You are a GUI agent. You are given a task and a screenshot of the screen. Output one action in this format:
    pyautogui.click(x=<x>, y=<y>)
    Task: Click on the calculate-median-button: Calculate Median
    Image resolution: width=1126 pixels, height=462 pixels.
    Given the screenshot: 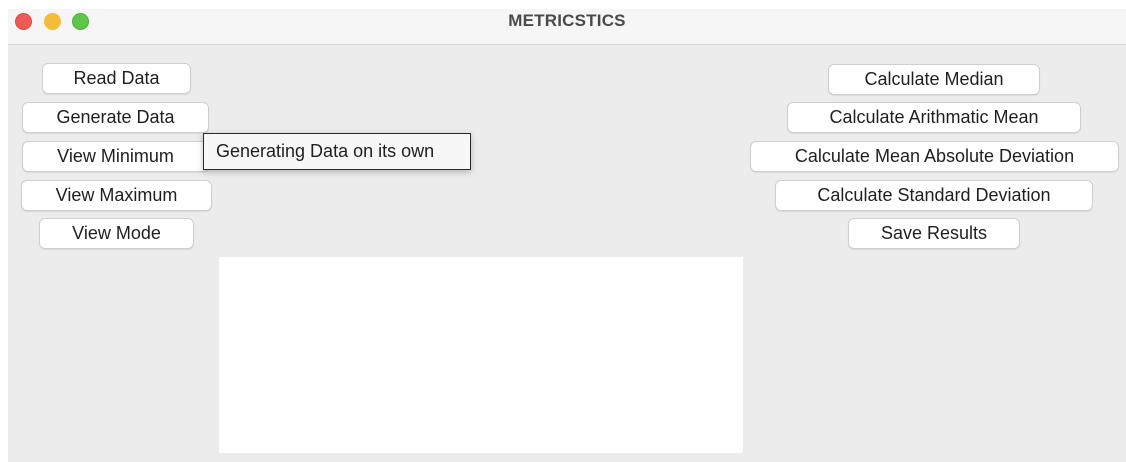 What is the action you would take?
    pyautogui.click(x=934, y=79)
    